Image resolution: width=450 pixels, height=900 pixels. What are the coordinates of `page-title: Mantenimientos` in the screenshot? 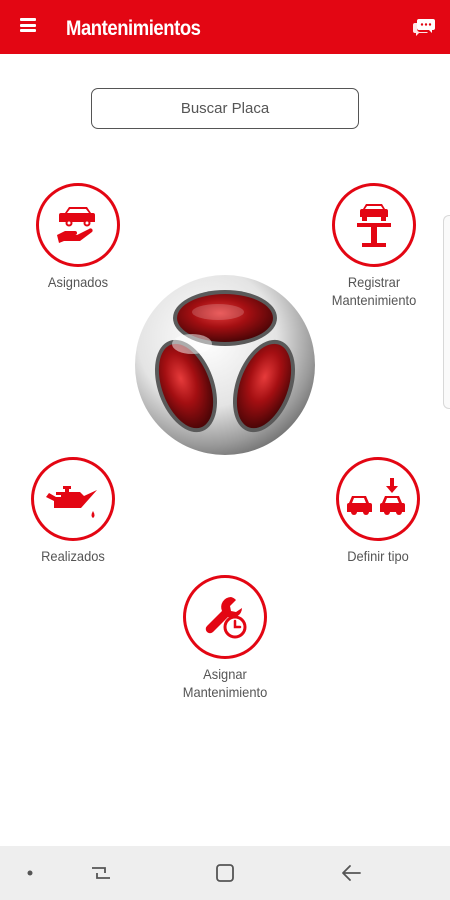 It's located at (133, 28).